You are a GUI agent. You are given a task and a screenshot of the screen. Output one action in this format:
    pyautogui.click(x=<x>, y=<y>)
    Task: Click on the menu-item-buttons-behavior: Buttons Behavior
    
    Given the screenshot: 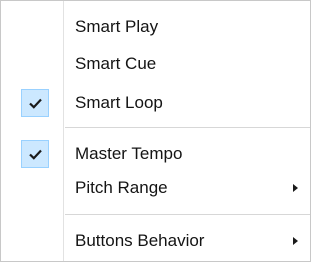 What is the action you would take?
    pyautogui.click(x=155, y=241)
    